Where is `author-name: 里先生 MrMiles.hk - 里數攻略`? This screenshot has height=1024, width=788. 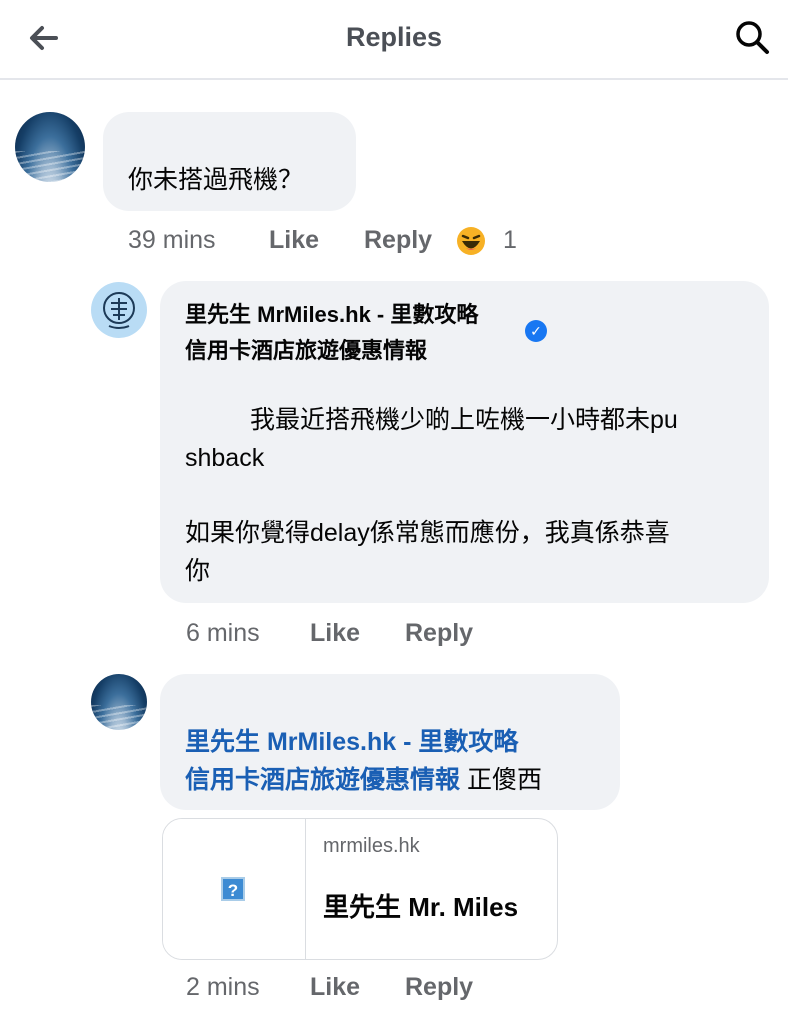 author-name: 里先生 MrMiles.hk - 里數攻略 is located at coordinates (331, 315).